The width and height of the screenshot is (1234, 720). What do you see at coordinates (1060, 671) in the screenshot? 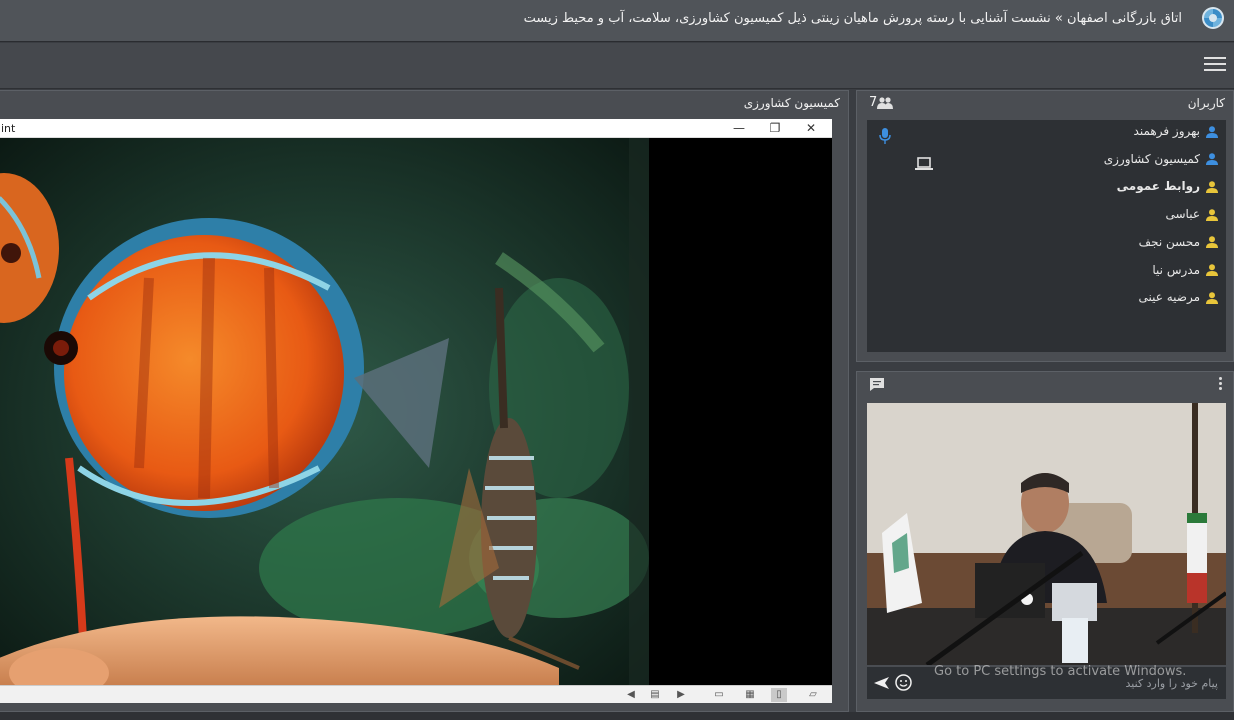
I see `windows-activation-watermark: Go to PC settings to activate Windows.` at bounding box center [1060, 671].